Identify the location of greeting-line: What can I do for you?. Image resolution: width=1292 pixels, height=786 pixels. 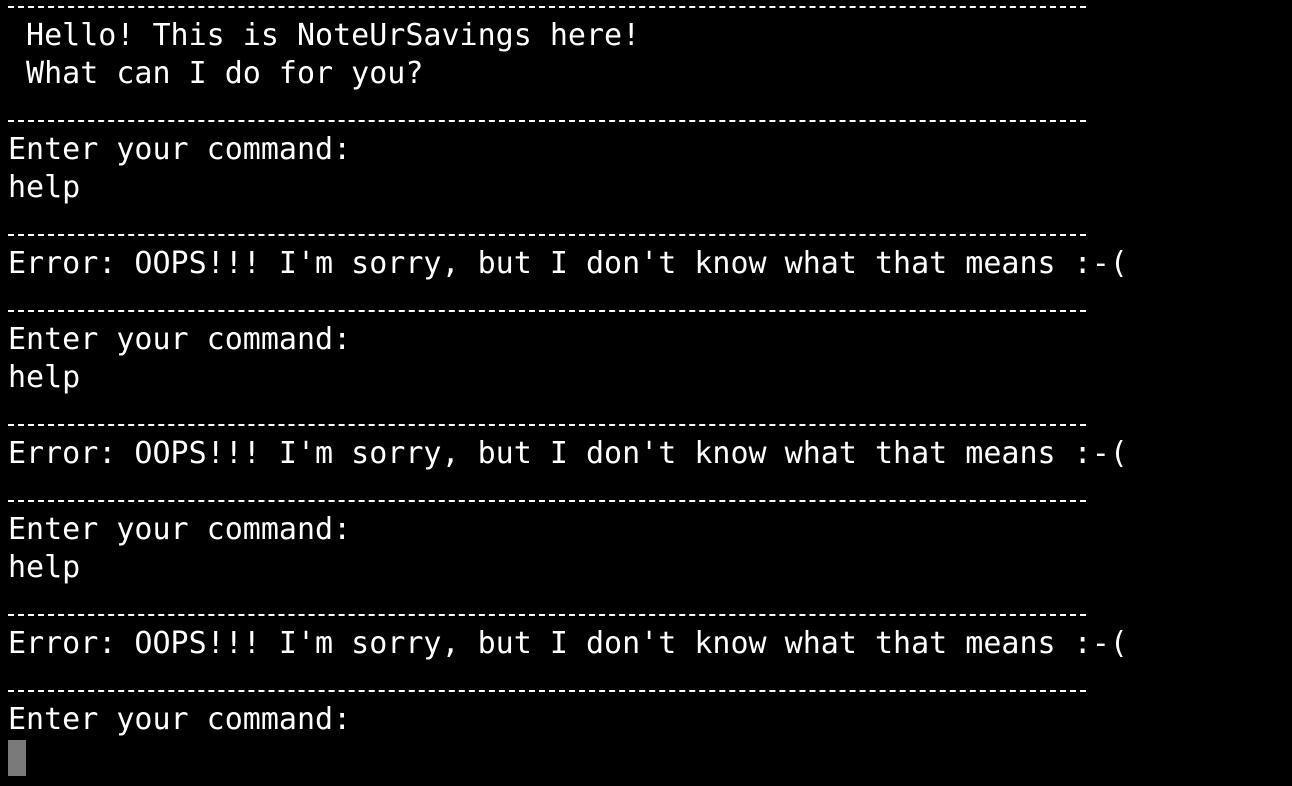
(216, 73).